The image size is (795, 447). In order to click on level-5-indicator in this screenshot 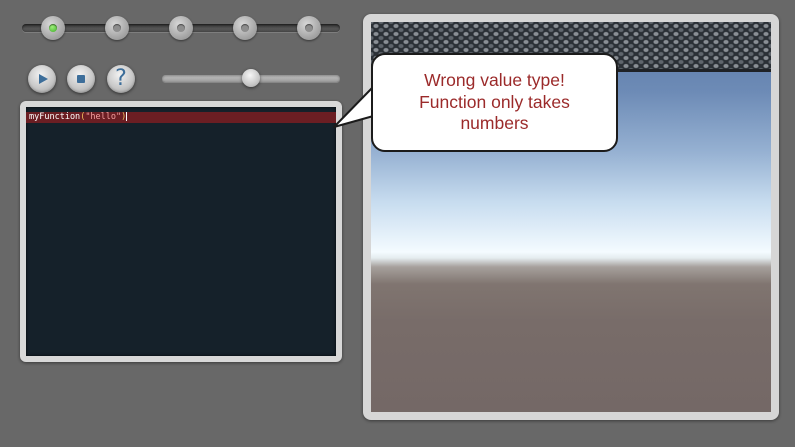, I will do `click(309, 28)`.